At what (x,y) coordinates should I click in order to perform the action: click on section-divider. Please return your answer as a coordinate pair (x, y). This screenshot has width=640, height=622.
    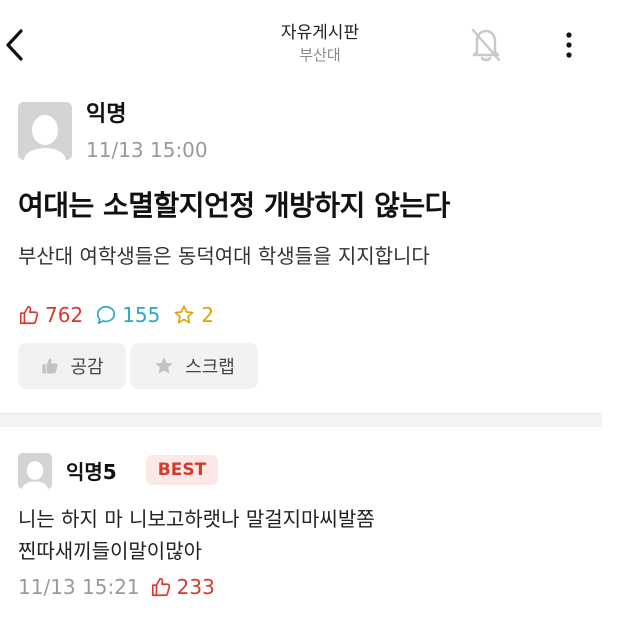
    Looking at the image, I should click on (301, 420).